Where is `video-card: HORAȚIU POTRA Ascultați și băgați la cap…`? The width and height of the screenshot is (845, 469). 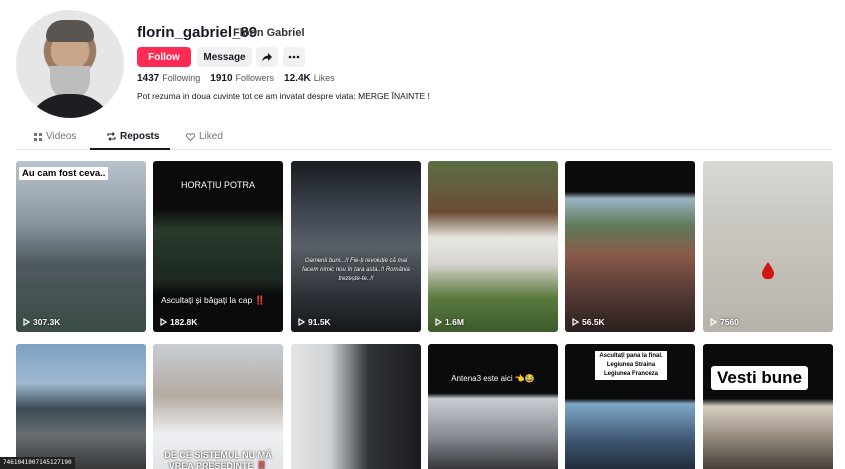
video-card: HORAȚIU POTRA Ascultați și băgați la cap… is located at coordinates (218, 246).